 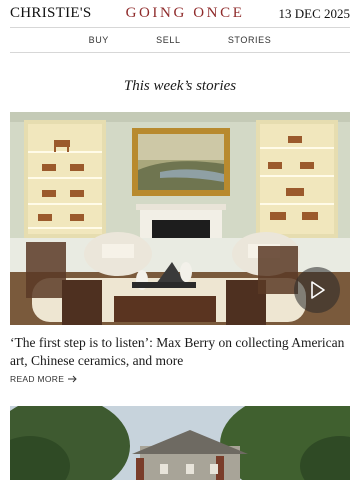 I want to click on play-icon, so click(x=318, y=290).